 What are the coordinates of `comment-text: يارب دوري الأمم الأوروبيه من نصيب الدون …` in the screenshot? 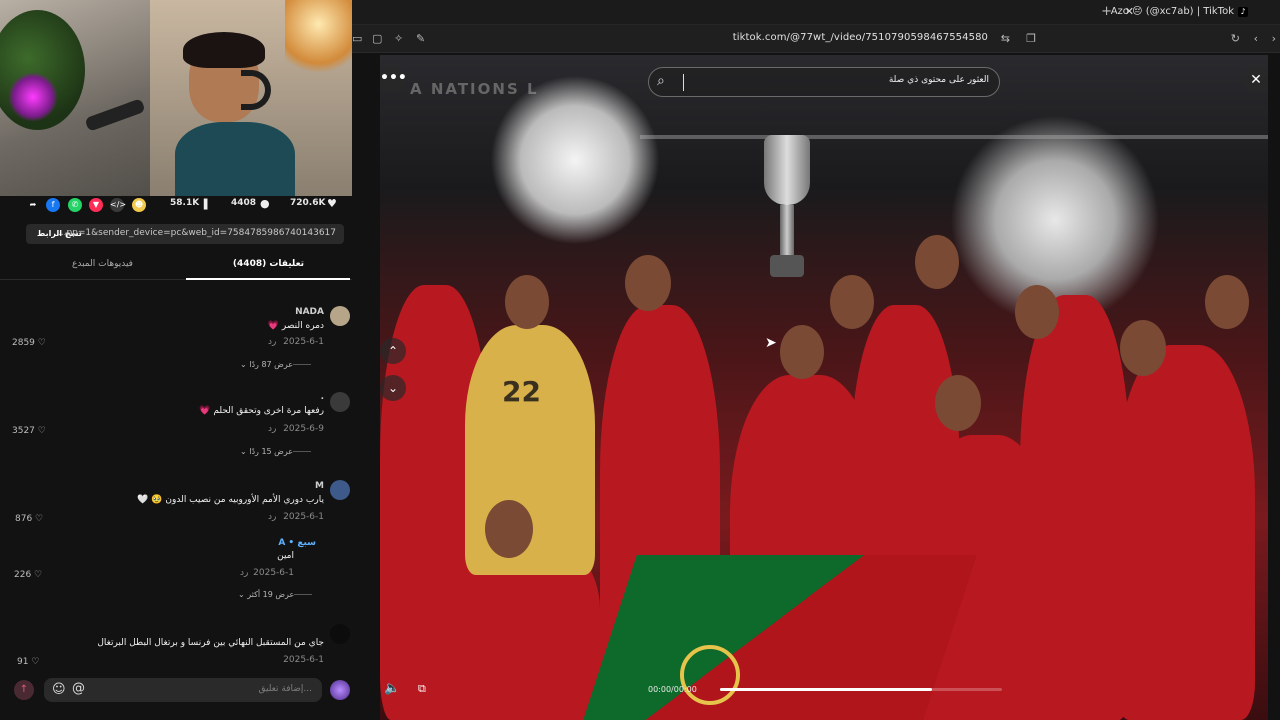 It's located at (230, 500).